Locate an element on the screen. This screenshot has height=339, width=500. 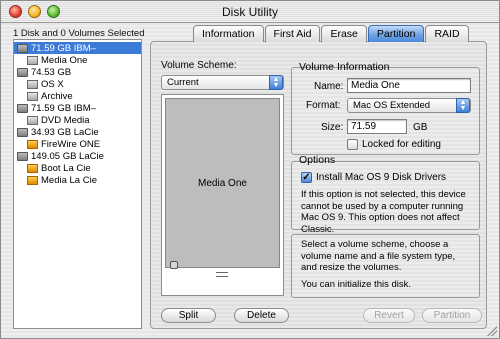
install-os9-drivers-checkbox: ✓ is located at coordinates (306, 177).